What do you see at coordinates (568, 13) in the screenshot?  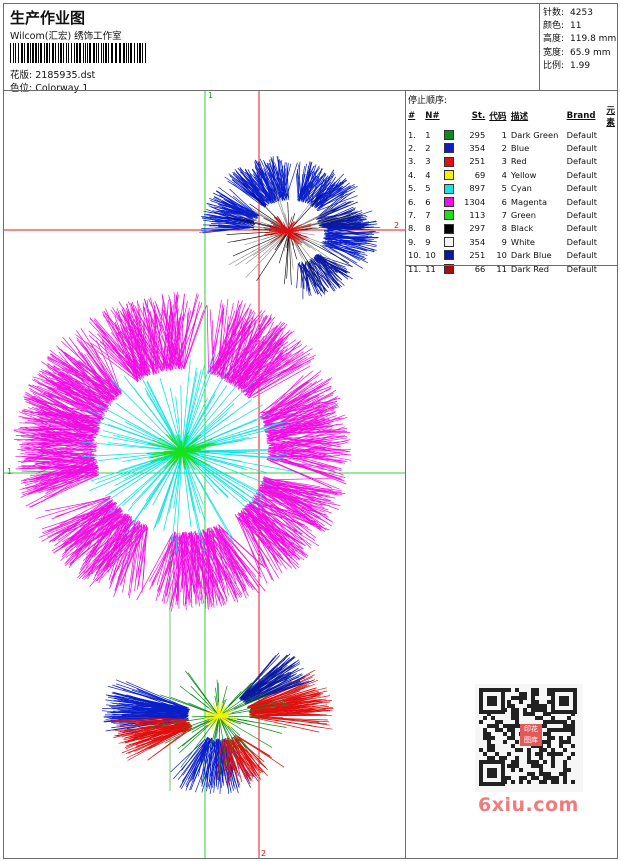 I see `stat-stitches: 针数: 4253` at bounding box center [568, 13].